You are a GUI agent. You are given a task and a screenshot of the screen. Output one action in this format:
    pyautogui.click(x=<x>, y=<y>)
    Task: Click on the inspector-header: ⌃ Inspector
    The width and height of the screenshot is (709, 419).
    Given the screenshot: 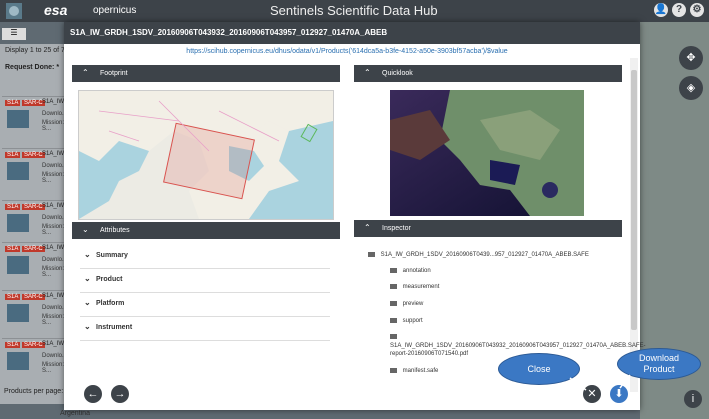 What is the action you would take?
    pyautogui.click(x=488, y=228)
    